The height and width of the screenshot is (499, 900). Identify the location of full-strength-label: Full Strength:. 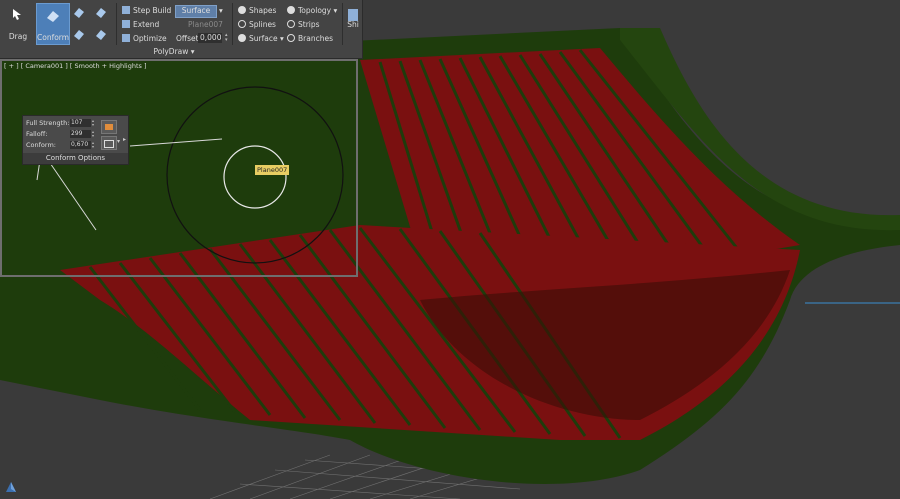
(48, 123).